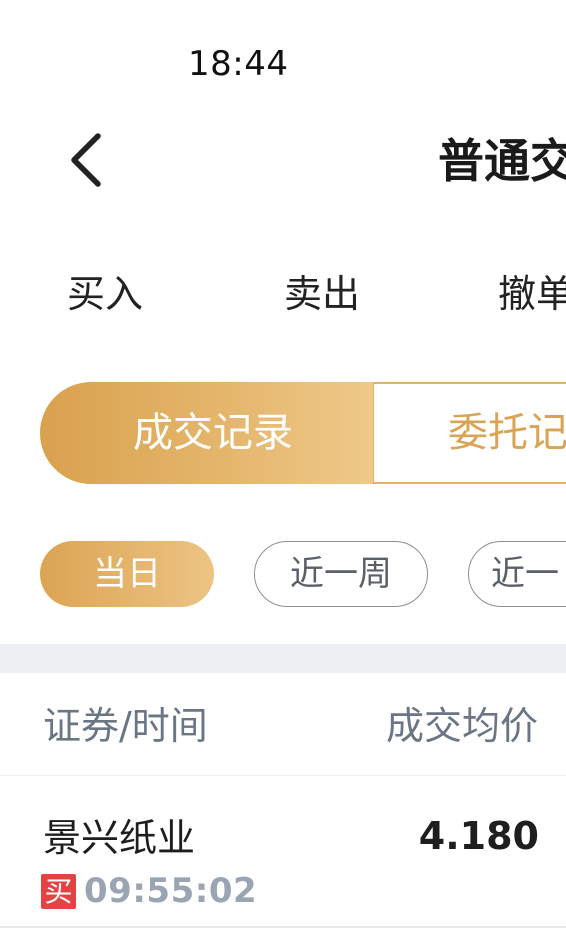 Image resolution: width=566 pixels, height=945 pixels. I want to click on tab-cancel: 撤单, so click(532, 294).